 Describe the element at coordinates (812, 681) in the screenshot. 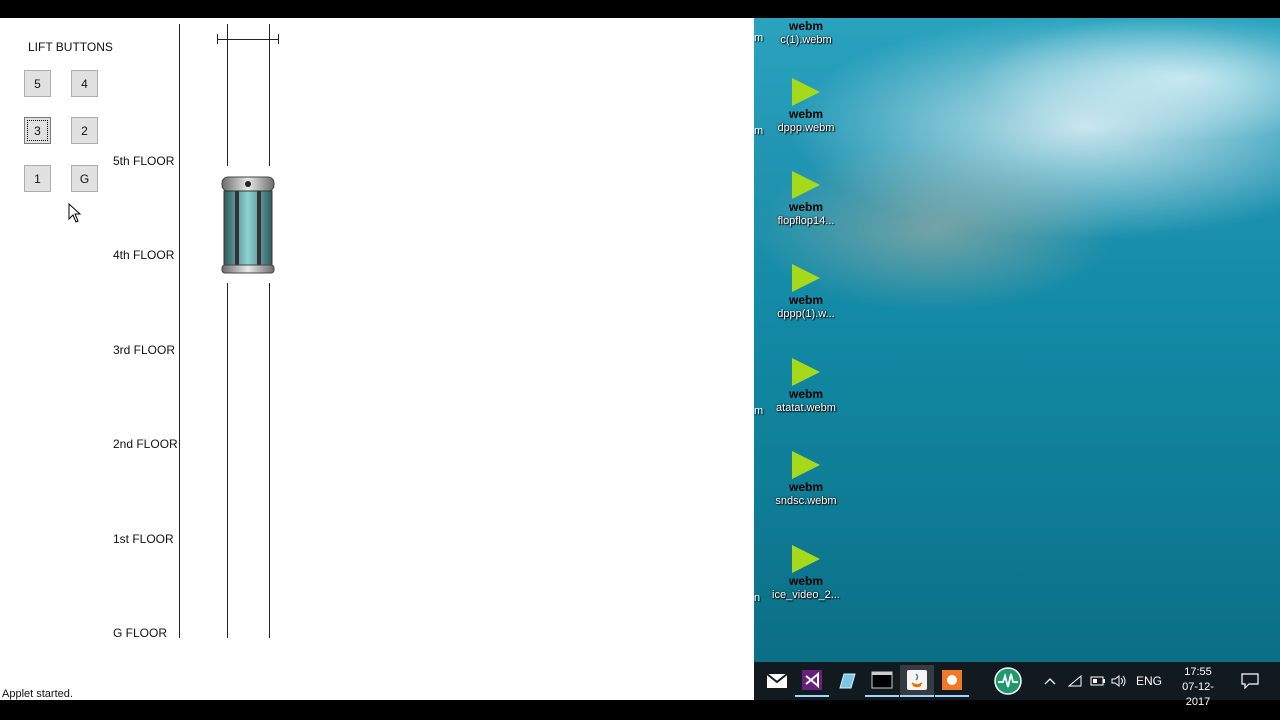

I see `visual-studio-icon` at that location.